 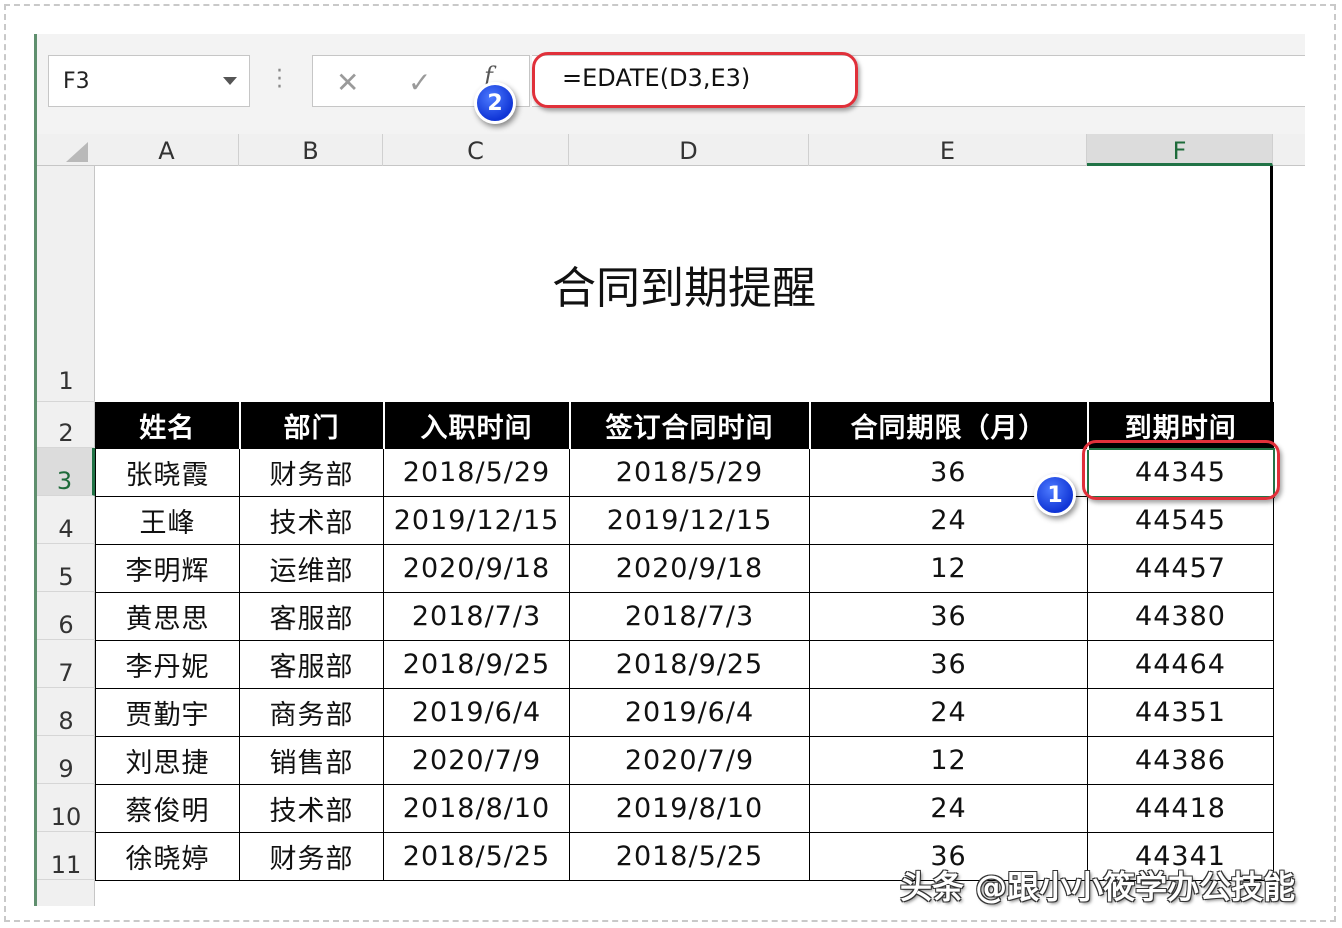 What do you see at coordinates (311, 760) in the screenshot?
I see `cell-department: 销售部` at bounding box center [311, 760].